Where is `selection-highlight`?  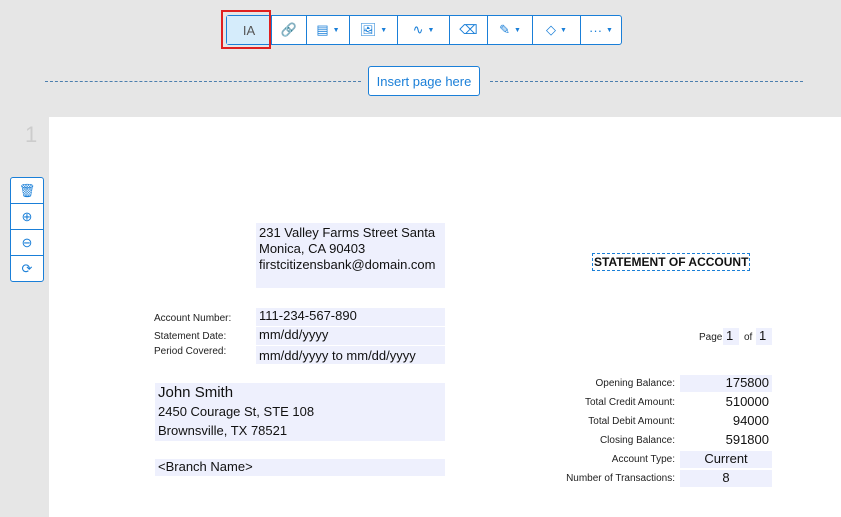 selection-highlight is located at coordinates (246, 29).